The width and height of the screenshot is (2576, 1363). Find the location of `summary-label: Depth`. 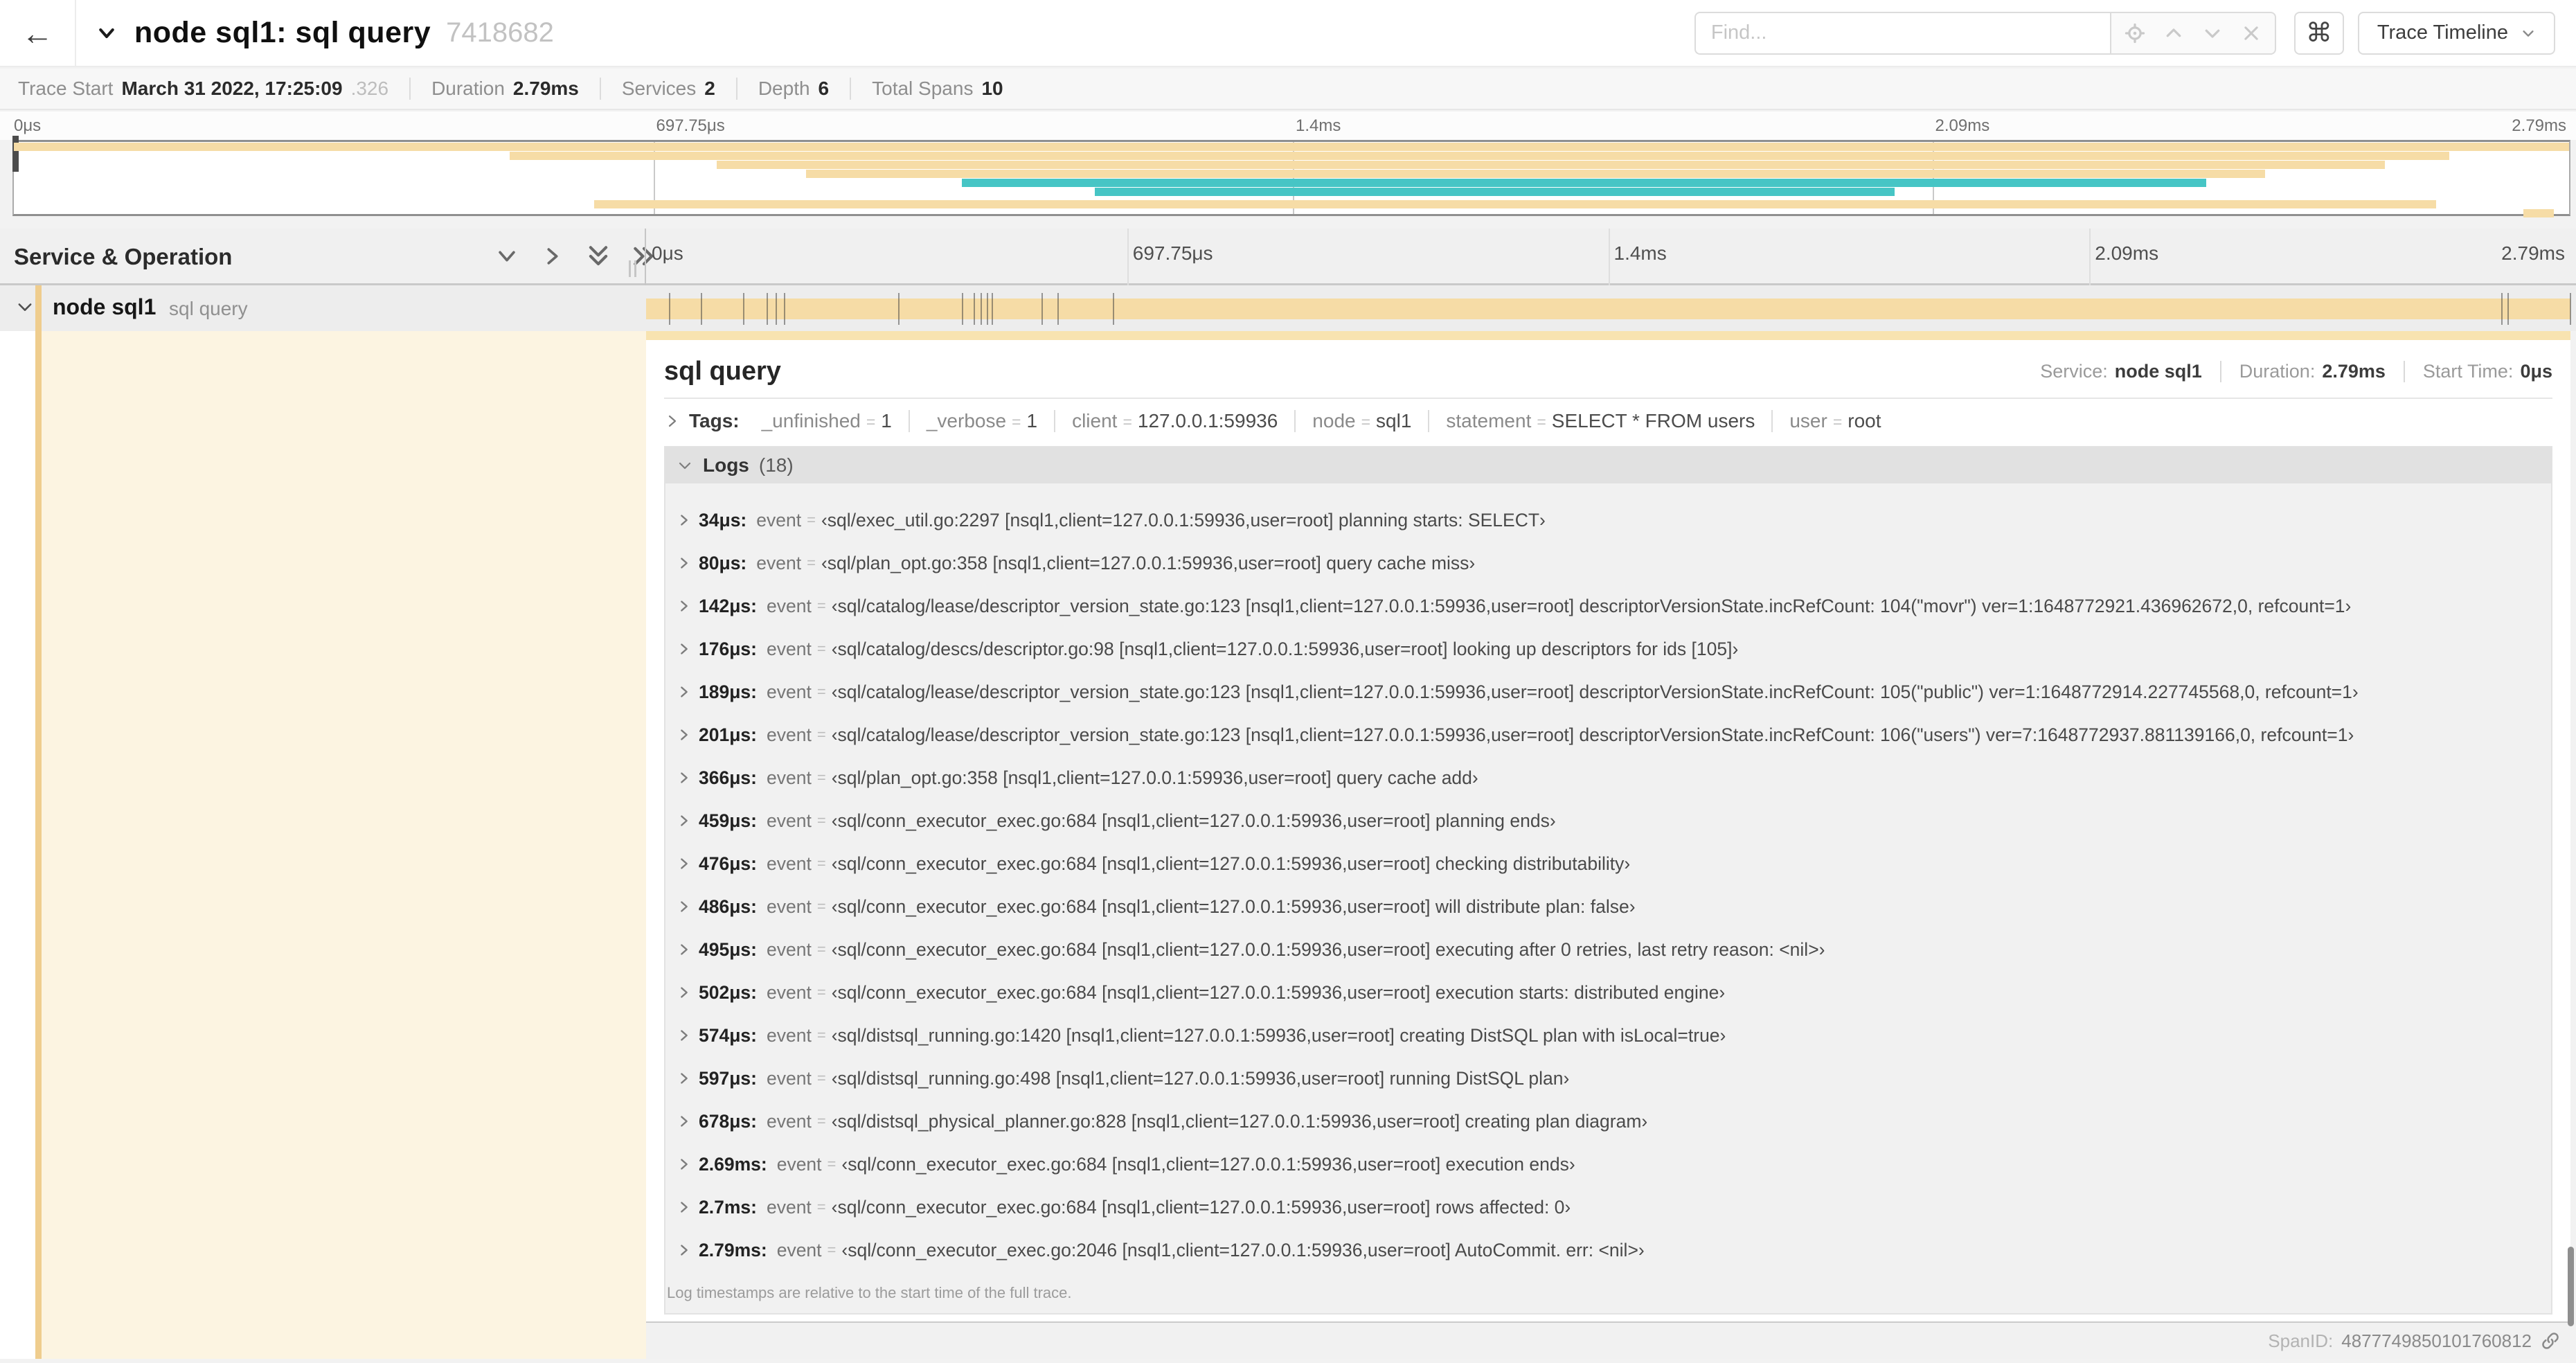

summary-label: Depth is located at coordinates (784, 89).